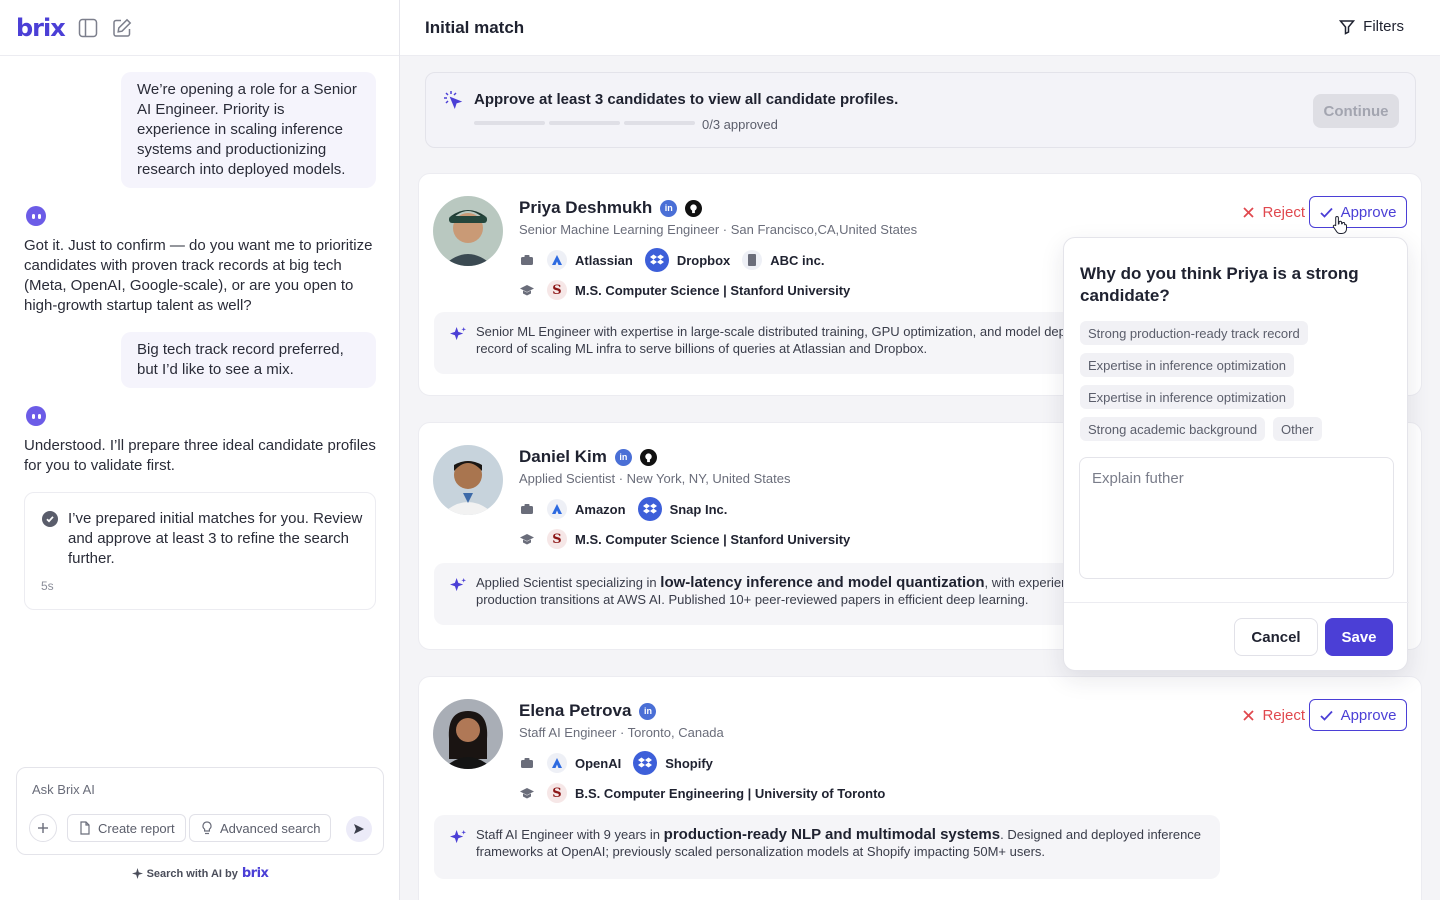  Describe the element at coordinates (656, 260) in the screenshot. I see `dropbox-logo-icon` at that location.